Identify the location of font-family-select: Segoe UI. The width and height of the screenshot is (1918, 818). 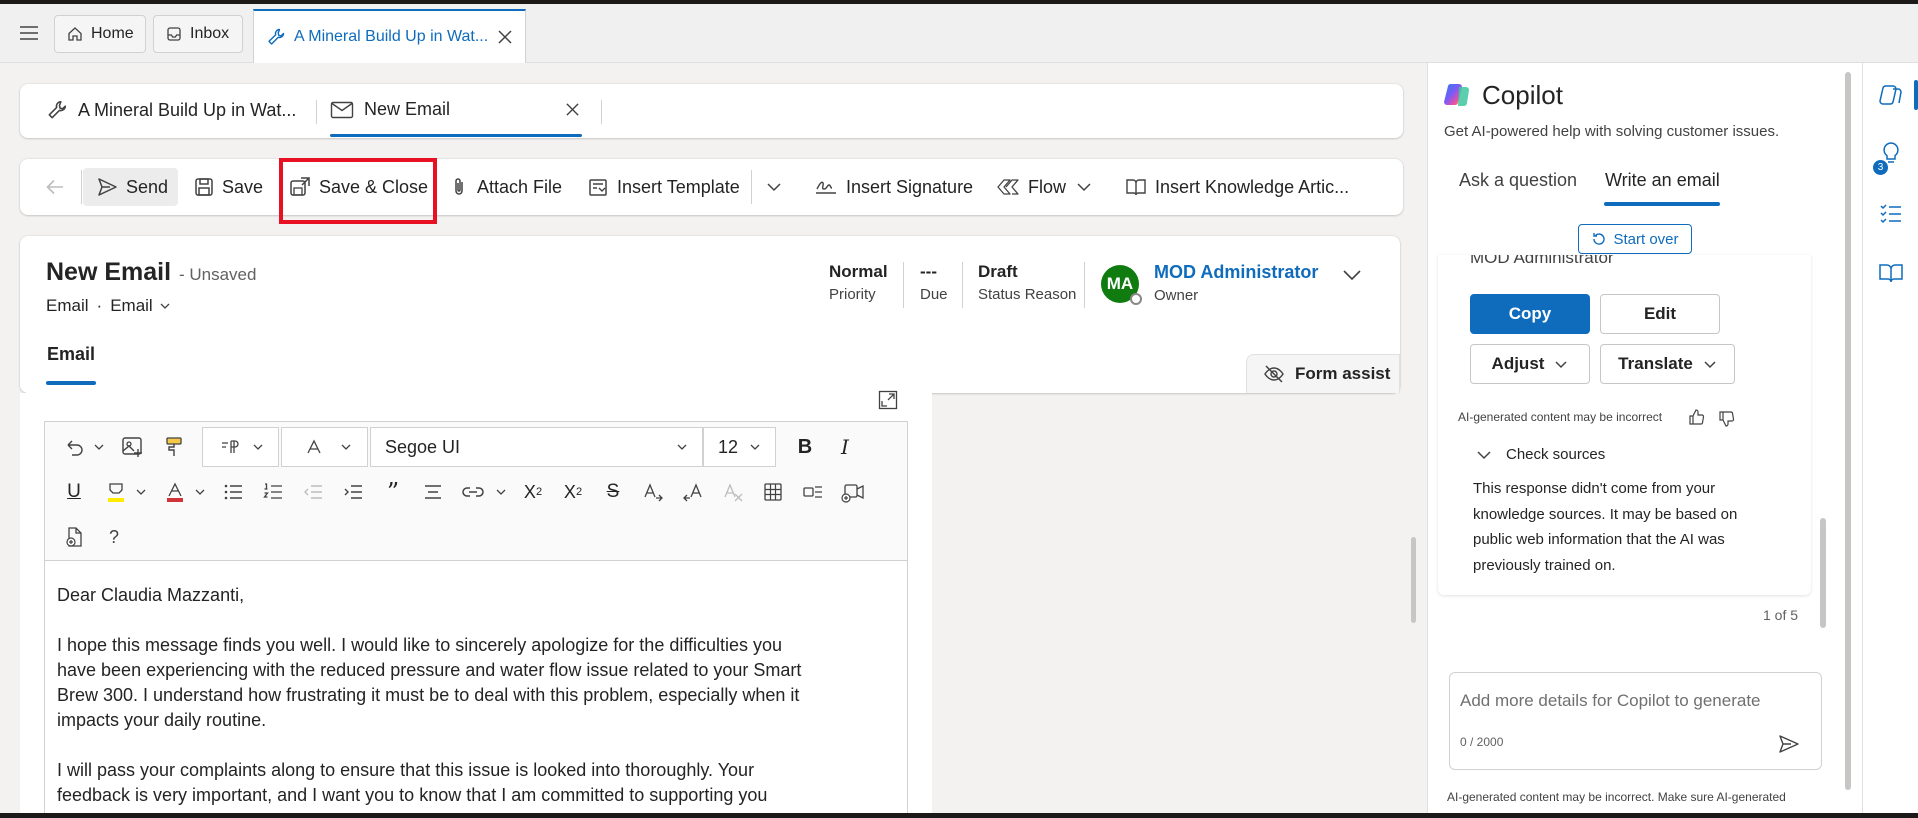
(536, 447).